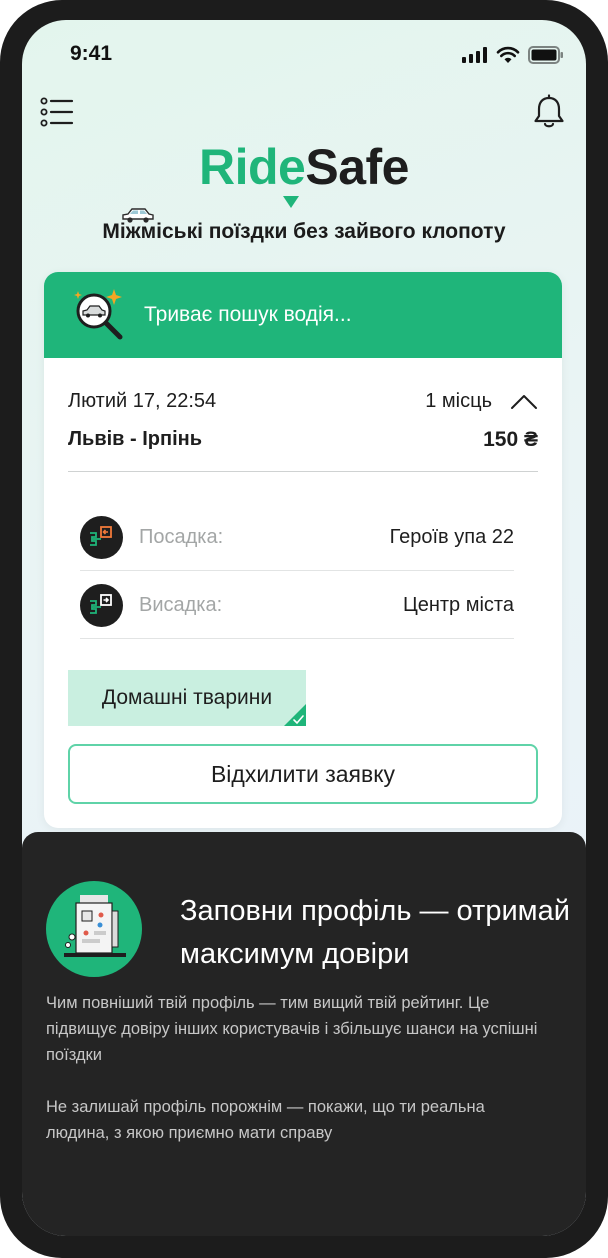 The width and height of the screenshot is (608, 1258). Describe the element at coordinates (474, 55) in the screenshot. I see `signal-icon` at that location.